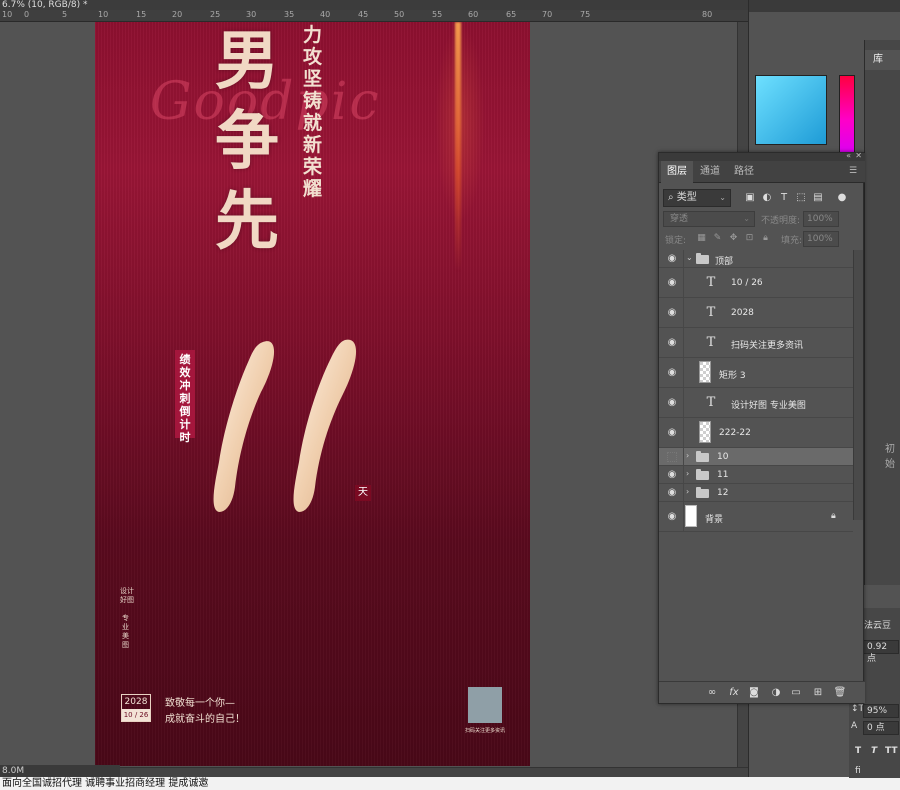 The image size is (900, 790). I want to click on layer-row: › 10, so click(756, 457).